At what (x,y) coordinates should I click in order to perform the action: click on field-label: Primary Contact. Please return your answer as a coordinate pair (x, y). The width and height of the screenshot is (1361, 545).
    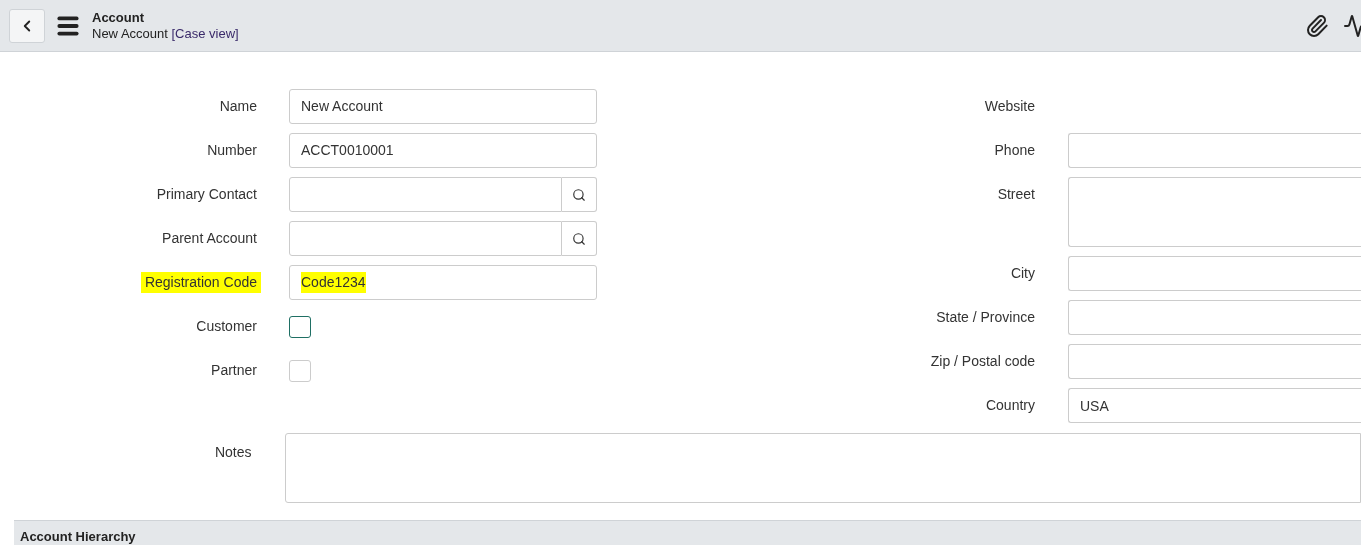
    Looking at the image, I should click on (206, 194).